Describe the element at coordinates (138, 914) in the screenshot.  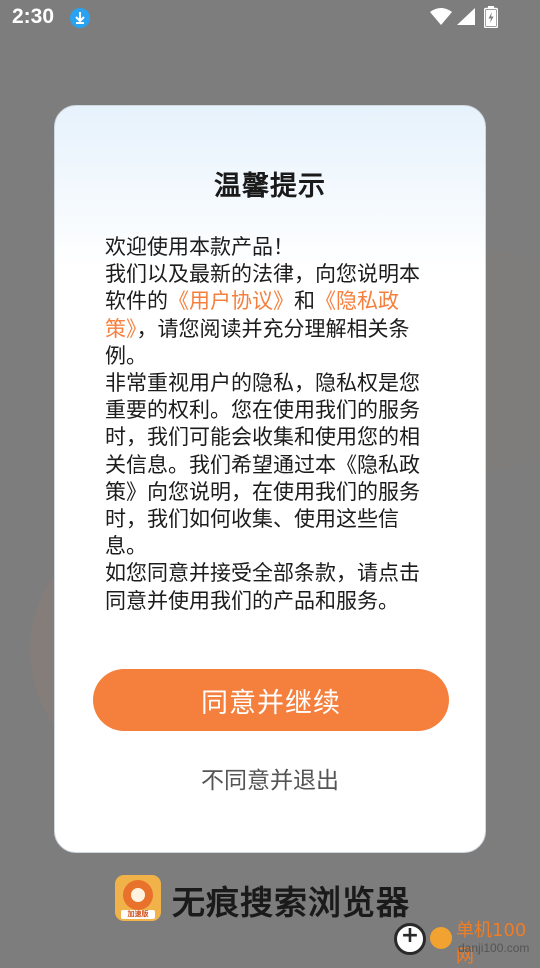
I see `logo-tag: 加速版` at that location.